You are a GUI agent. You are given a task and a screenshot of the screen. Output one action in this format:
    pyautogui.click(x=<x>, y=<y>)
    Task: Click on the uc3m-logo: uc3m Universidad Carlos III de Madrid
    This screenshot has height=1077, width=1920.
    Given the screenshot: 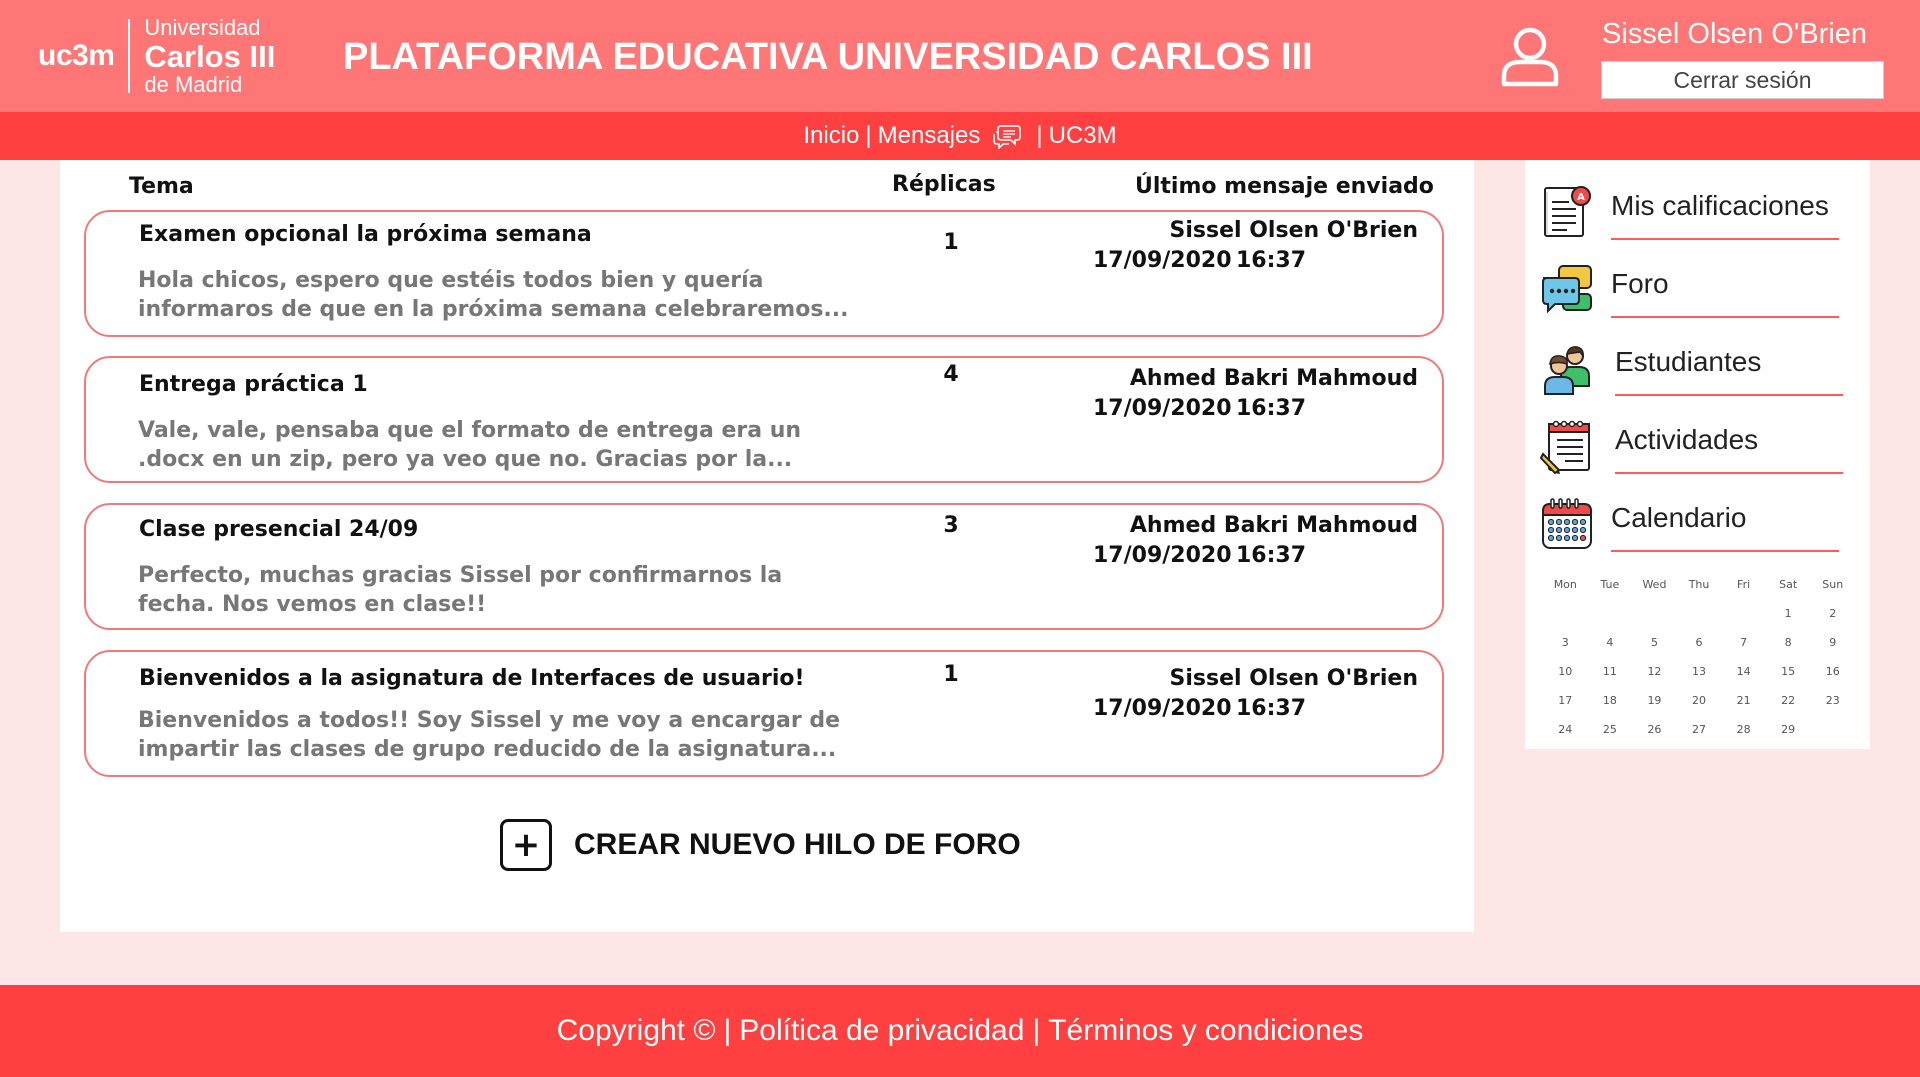 What is the action you would take?
    pyautogui.click(x=156, y=55)
    